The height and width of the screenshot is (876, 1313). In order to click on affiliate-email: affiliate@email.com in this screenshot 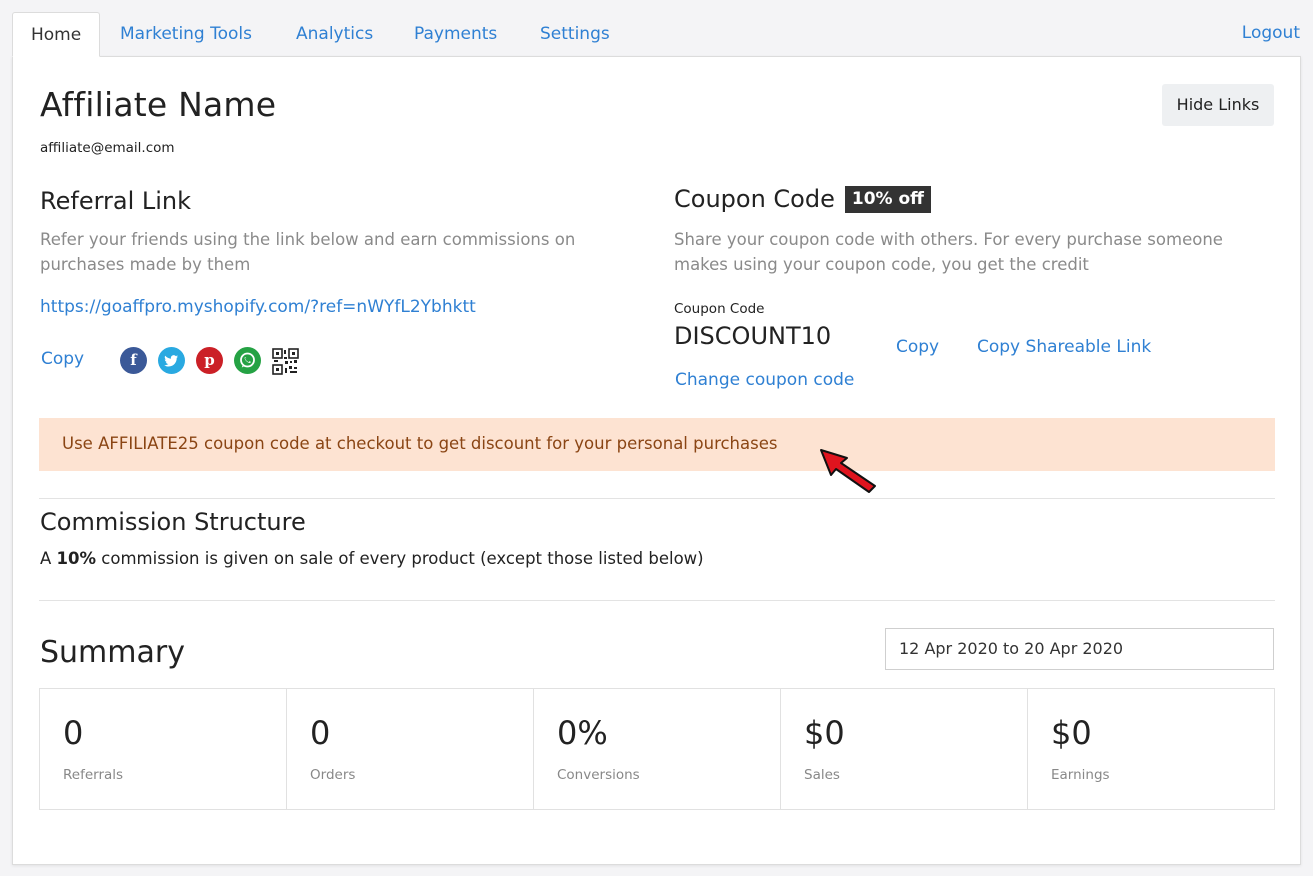, I will do `click(107, 148)`.